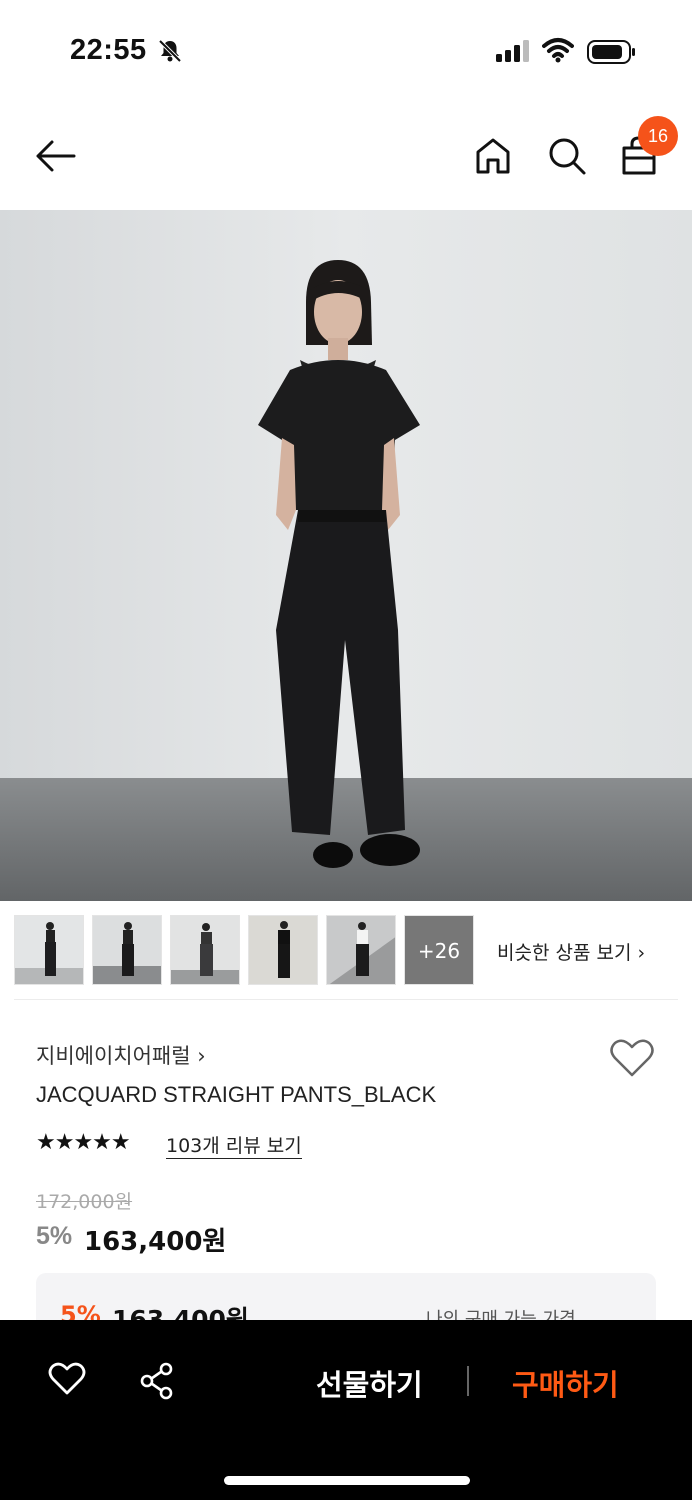  What do you see at coordinates (565, 1383) in the screenshot?
I see `buy-button: 구매하기` at bounding box center [565, 1383].